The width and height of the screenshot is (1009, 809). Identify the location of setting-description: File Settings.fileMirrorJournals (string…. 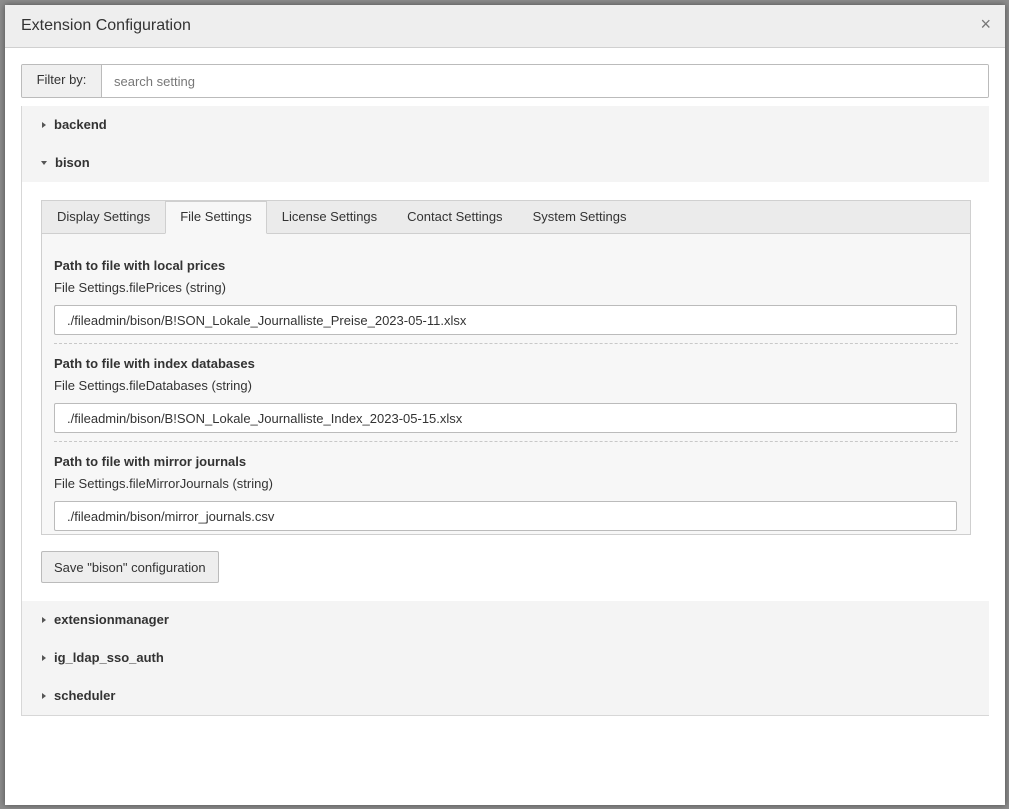
(163, 483).